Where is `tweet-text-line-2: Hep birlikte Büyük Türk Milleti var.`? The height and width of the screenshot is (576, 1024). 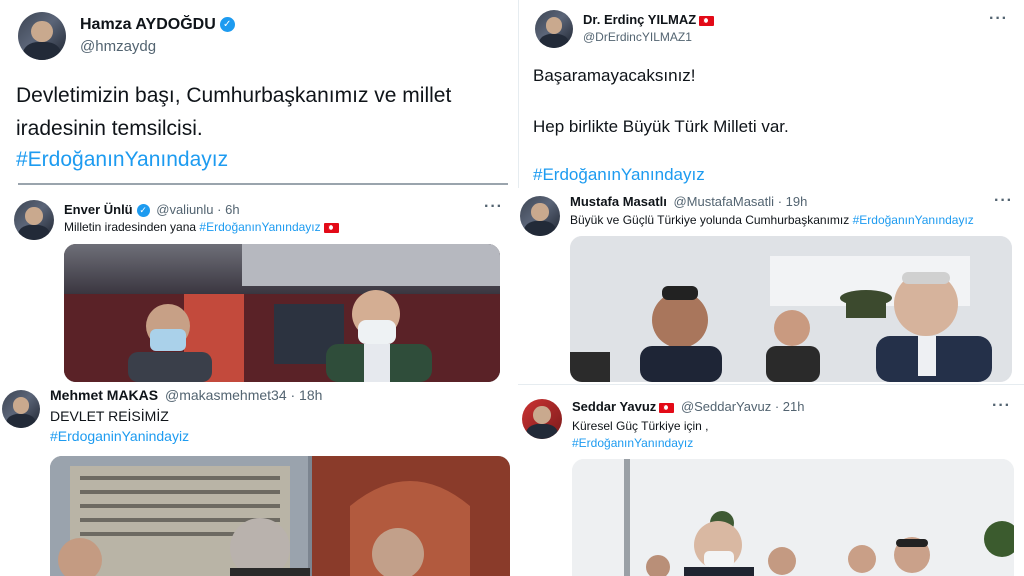
tweet-text-line-2: Hep birlikte Büyük Türk Milleti var. is located at coordinates (661, 126).